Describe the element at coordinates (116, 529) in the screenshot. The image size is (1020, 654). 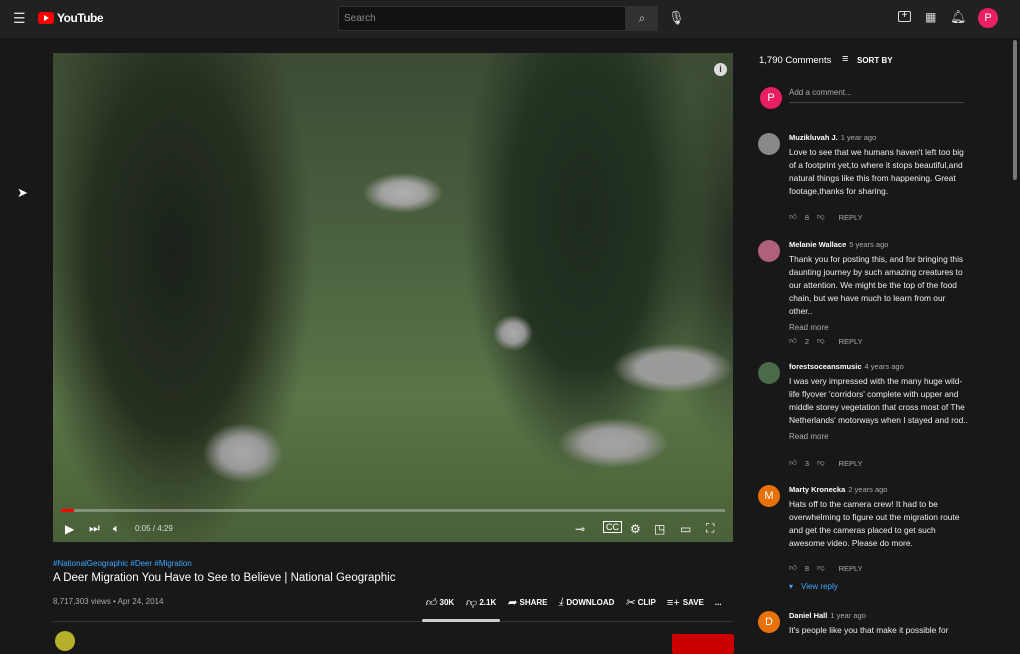
I see `volume-icon: 🔈︎` at that location.